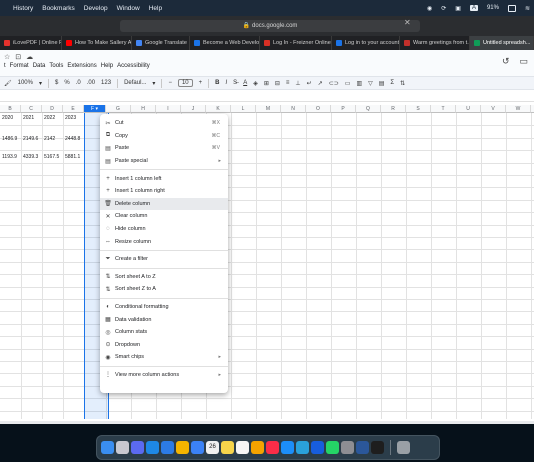  What do you see at coordinates (193, 109) in the screenshot?
I see `column-header-j: J` at bounding box center [193, 109].